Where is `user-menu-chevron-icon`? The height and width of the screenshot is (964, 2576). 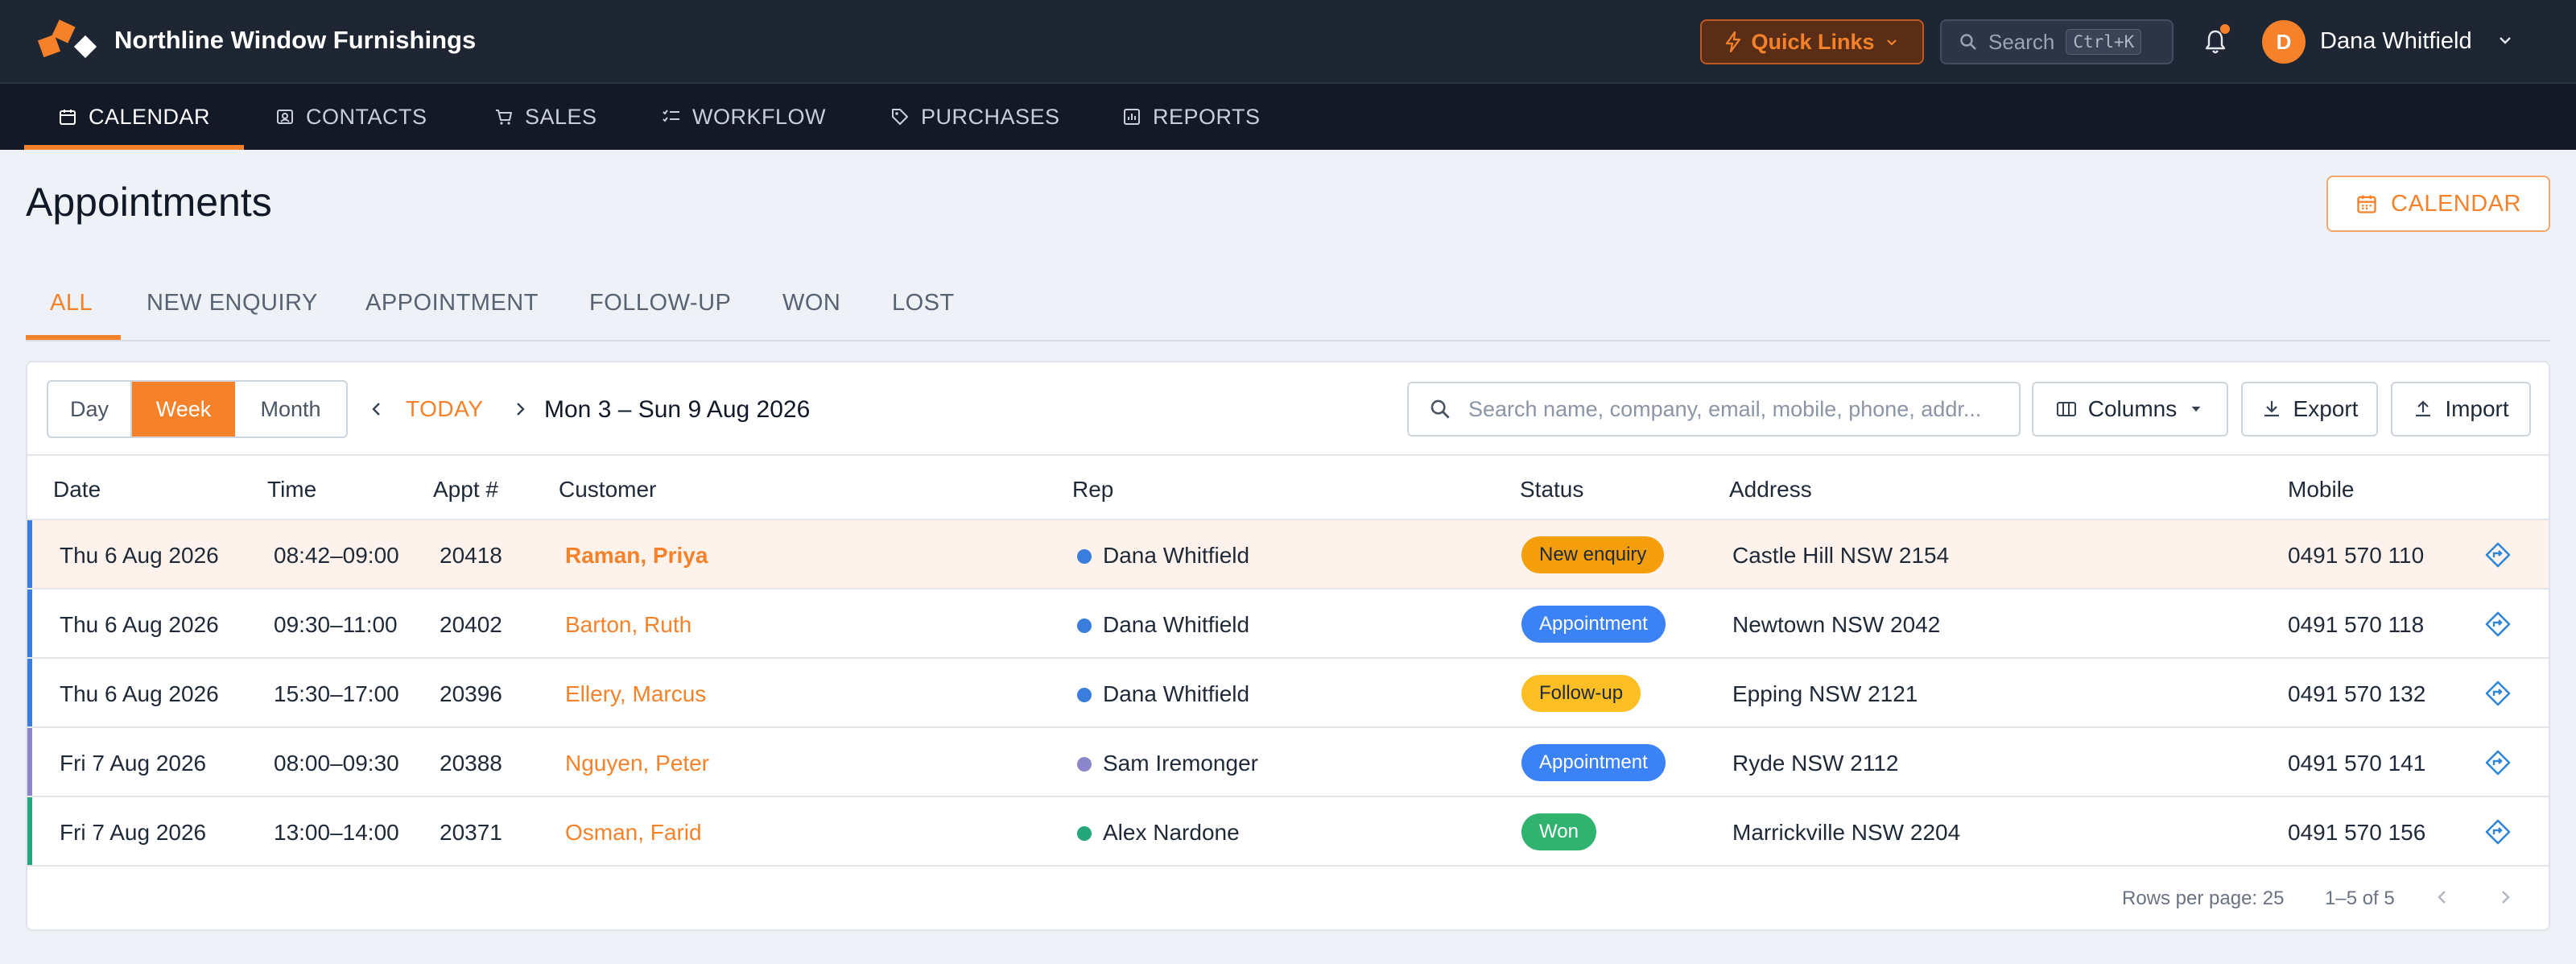 user-menu-chevron-icon is located at coordinates (2505, 40).